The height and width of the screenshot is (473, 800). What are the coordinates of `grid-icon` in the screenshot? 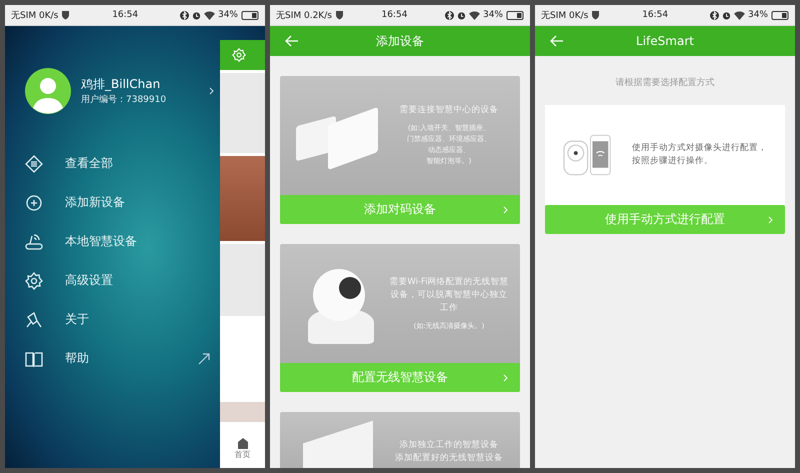 It's located at (34, 163).